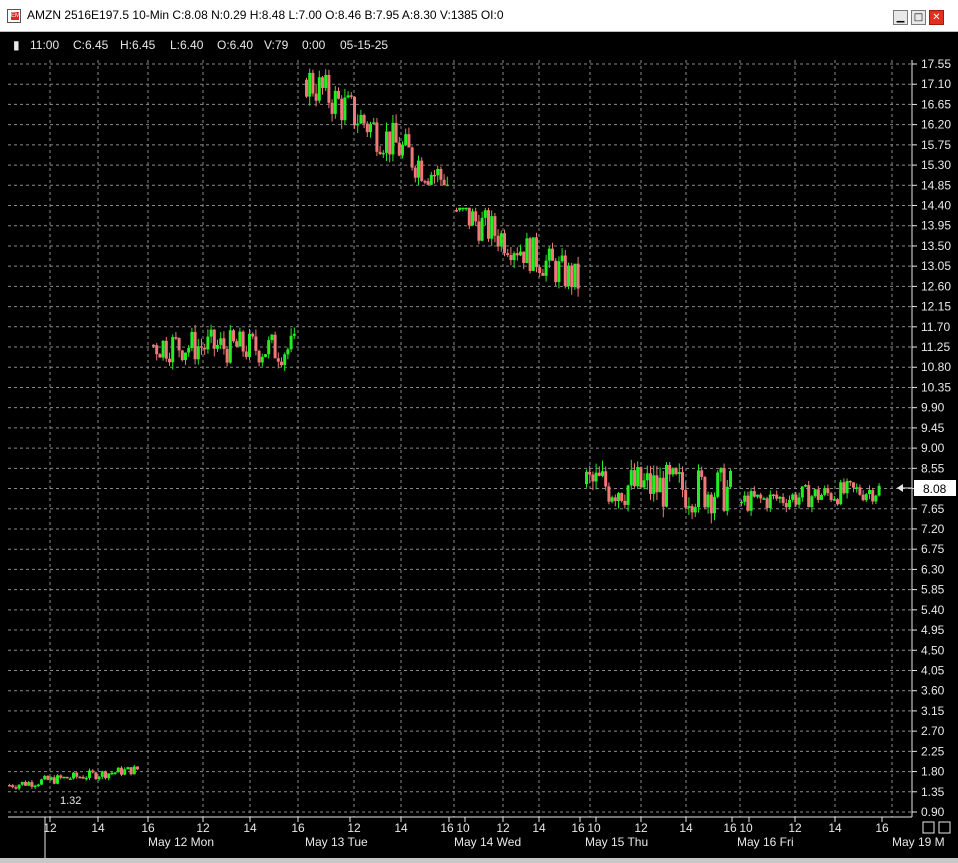 The width and height of the screenshot is (958, 863). What do you see at coordinates (933, 590) in the screenshot?
I see `price-tick-label: 5.85` at bounding box center [933, 590].